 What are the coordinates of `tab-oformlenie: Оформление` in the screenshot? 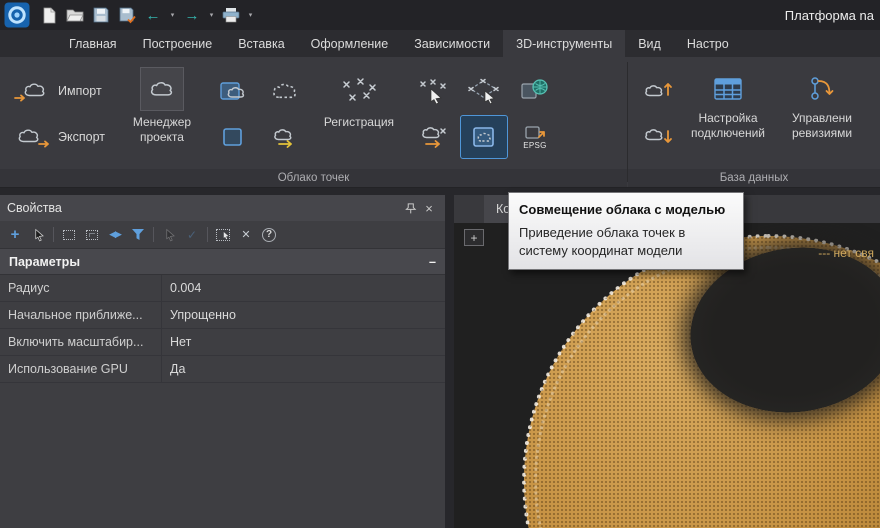 It's located at (350, 43).